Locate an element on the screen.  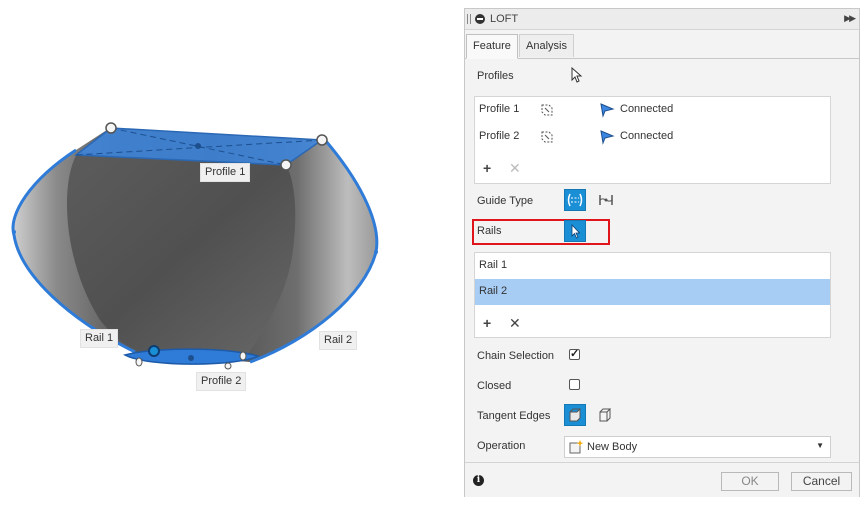
profile-name: Profile 2 is located at coordinates (499, 136).